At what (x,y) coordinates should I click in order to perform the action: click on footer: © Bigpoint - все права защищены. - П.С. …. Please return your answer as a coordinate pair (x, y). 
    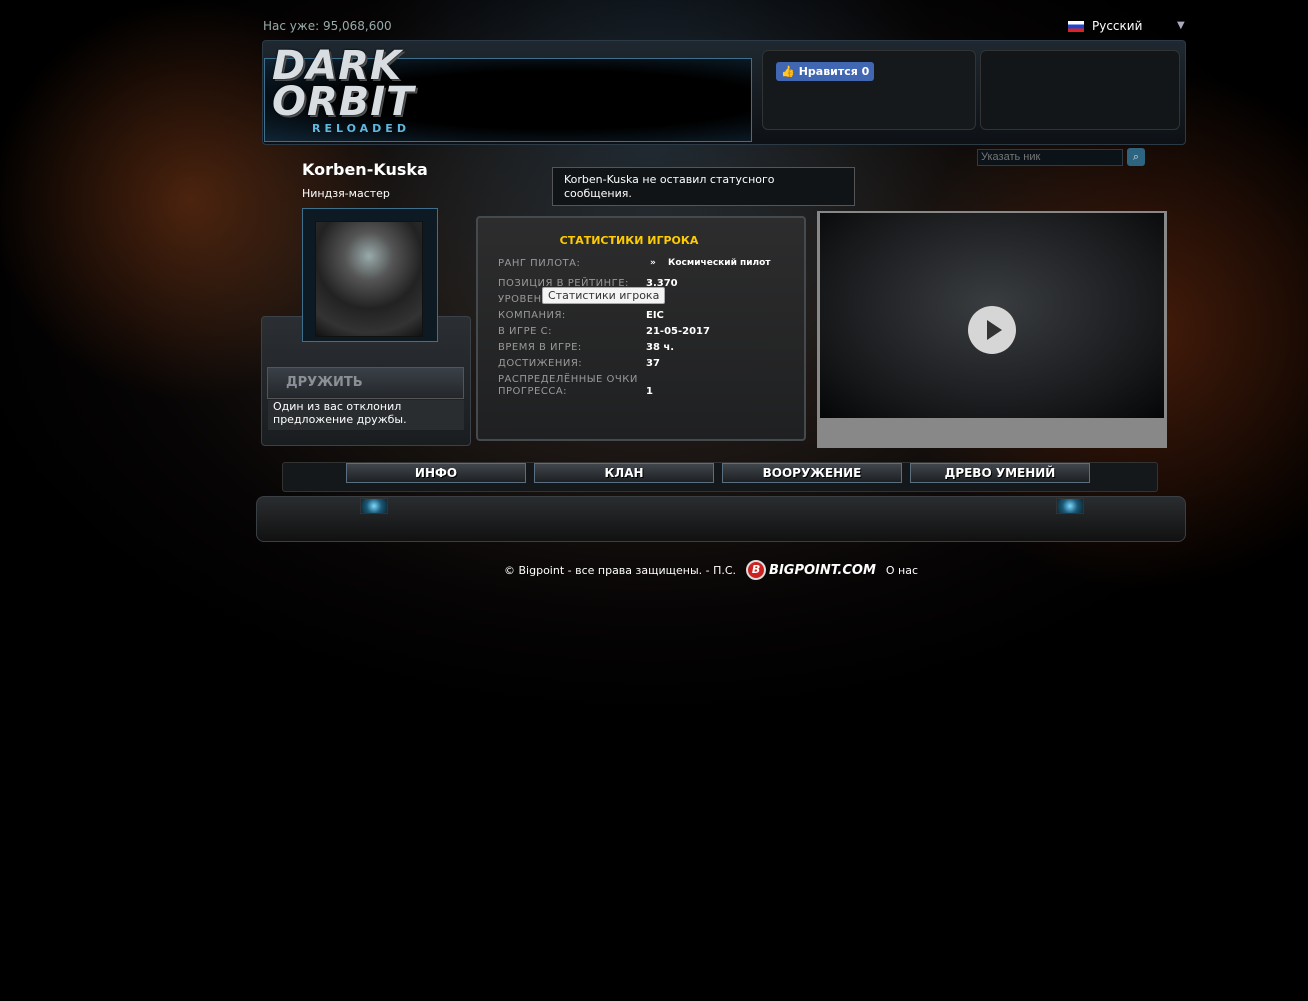
    Looking at the image, I should click on (711, 570).